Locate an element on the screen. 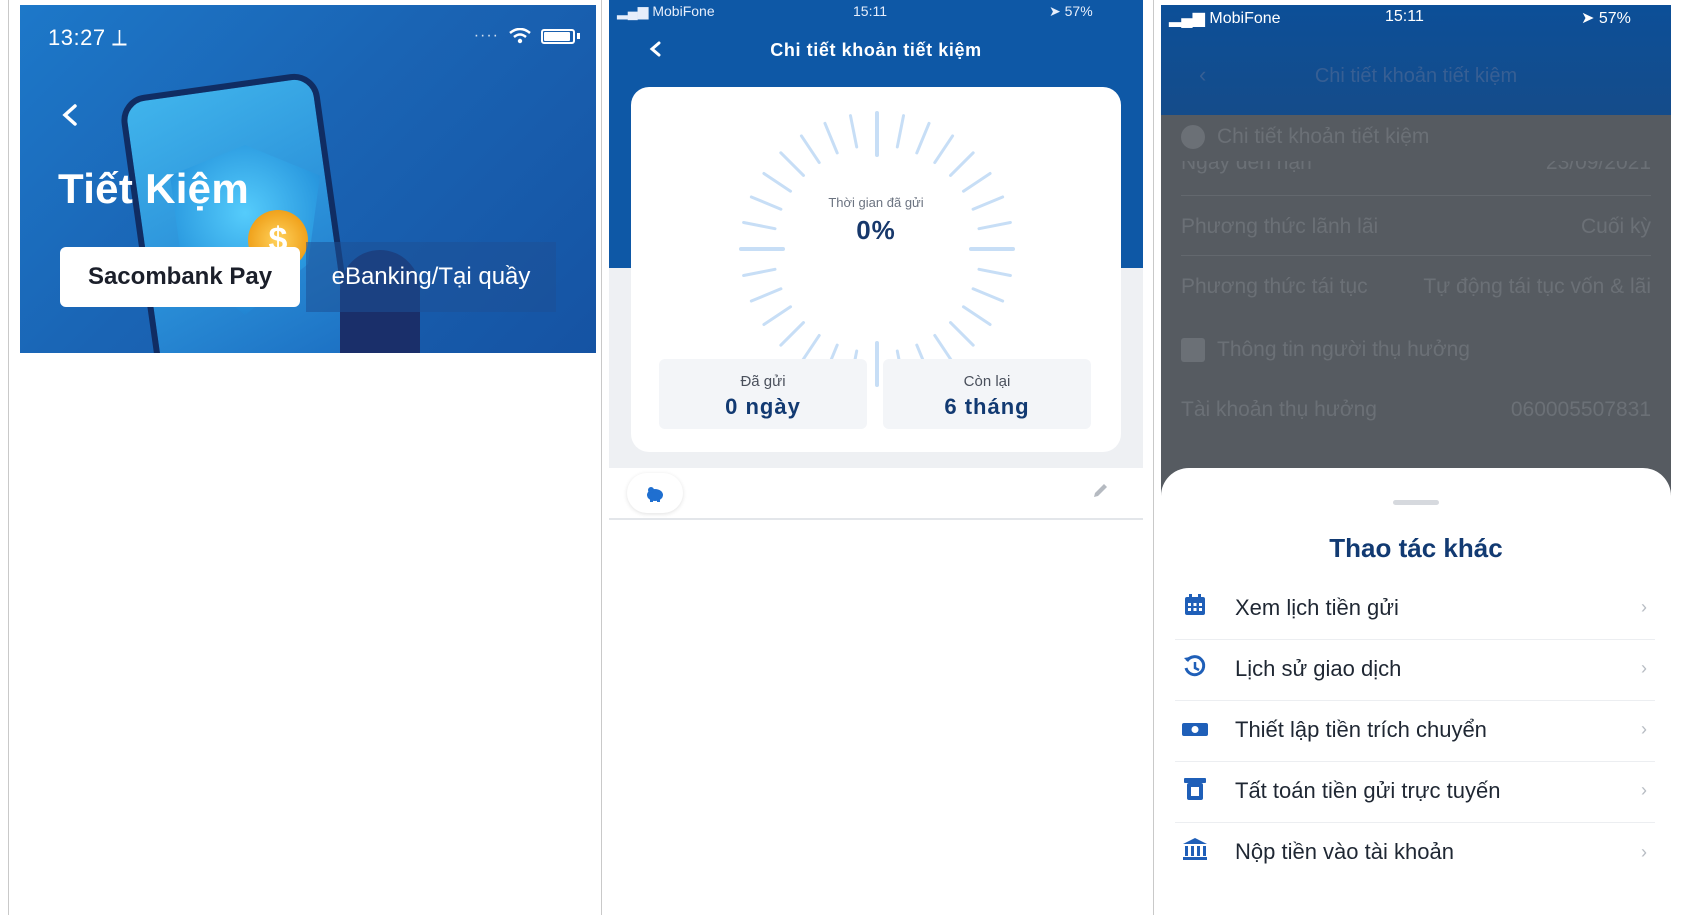 This screenshot has width=1695, height=915. tab-ebanking-counter: eBanking/Tại quầy is located at coordinates (431, 277).